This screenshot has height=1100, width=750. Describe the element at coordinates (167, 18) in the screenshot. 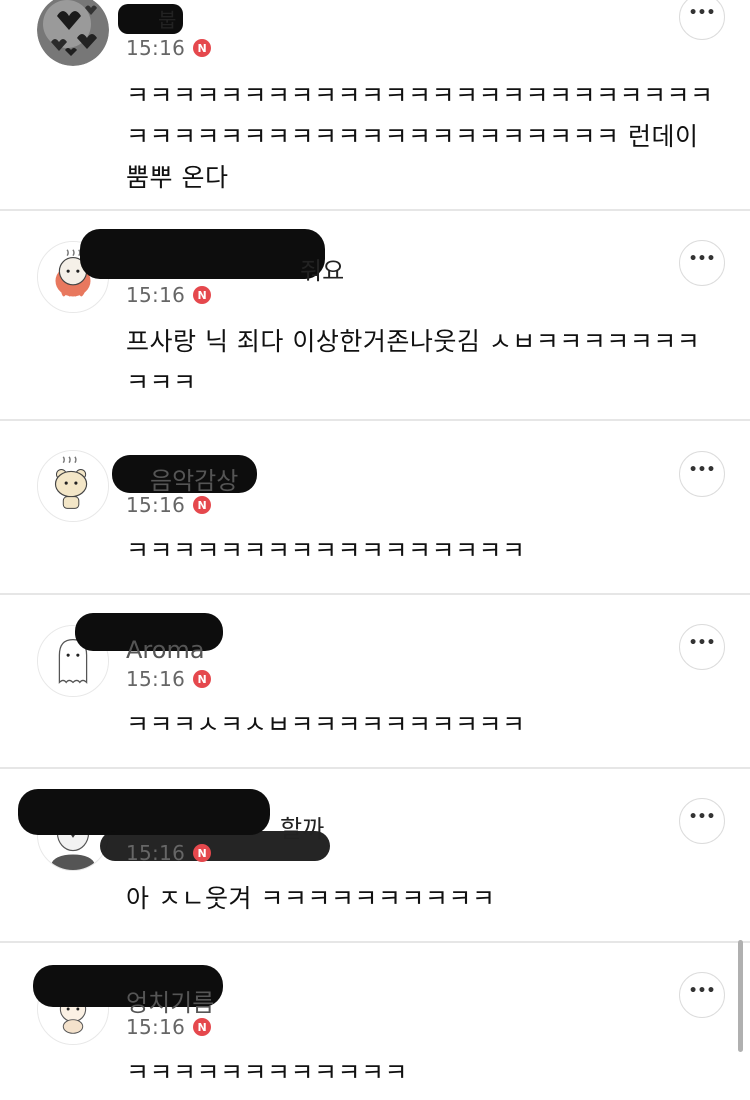

I see `comment-author: 붑` at that location.